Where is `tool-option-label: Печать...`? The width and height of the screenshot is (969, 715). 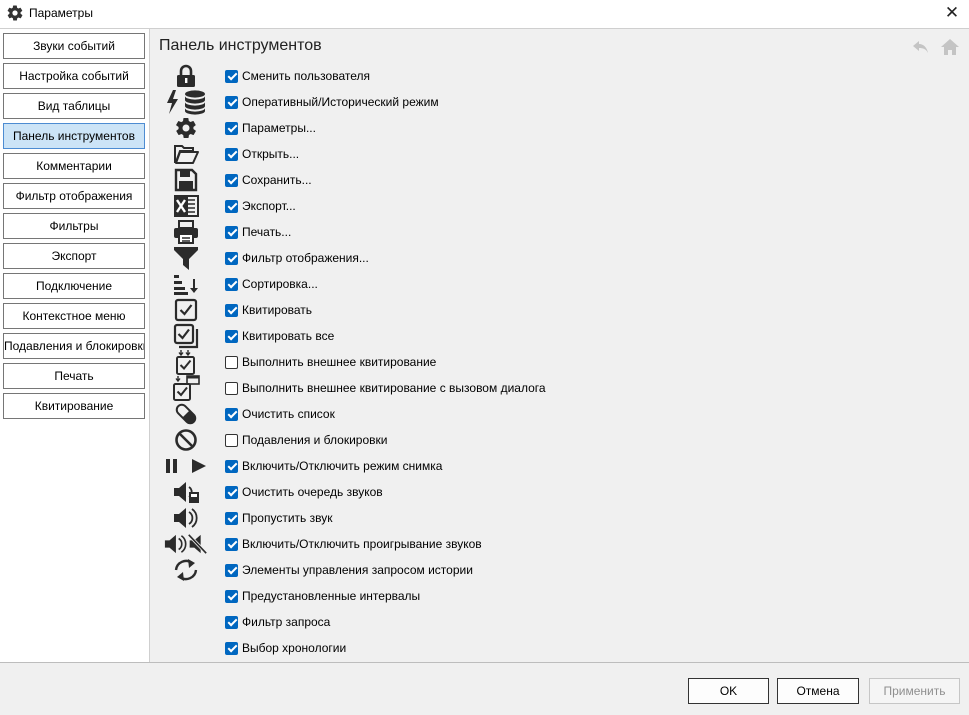
tool-option-label: Печать... is located at coordinates (267, 232).